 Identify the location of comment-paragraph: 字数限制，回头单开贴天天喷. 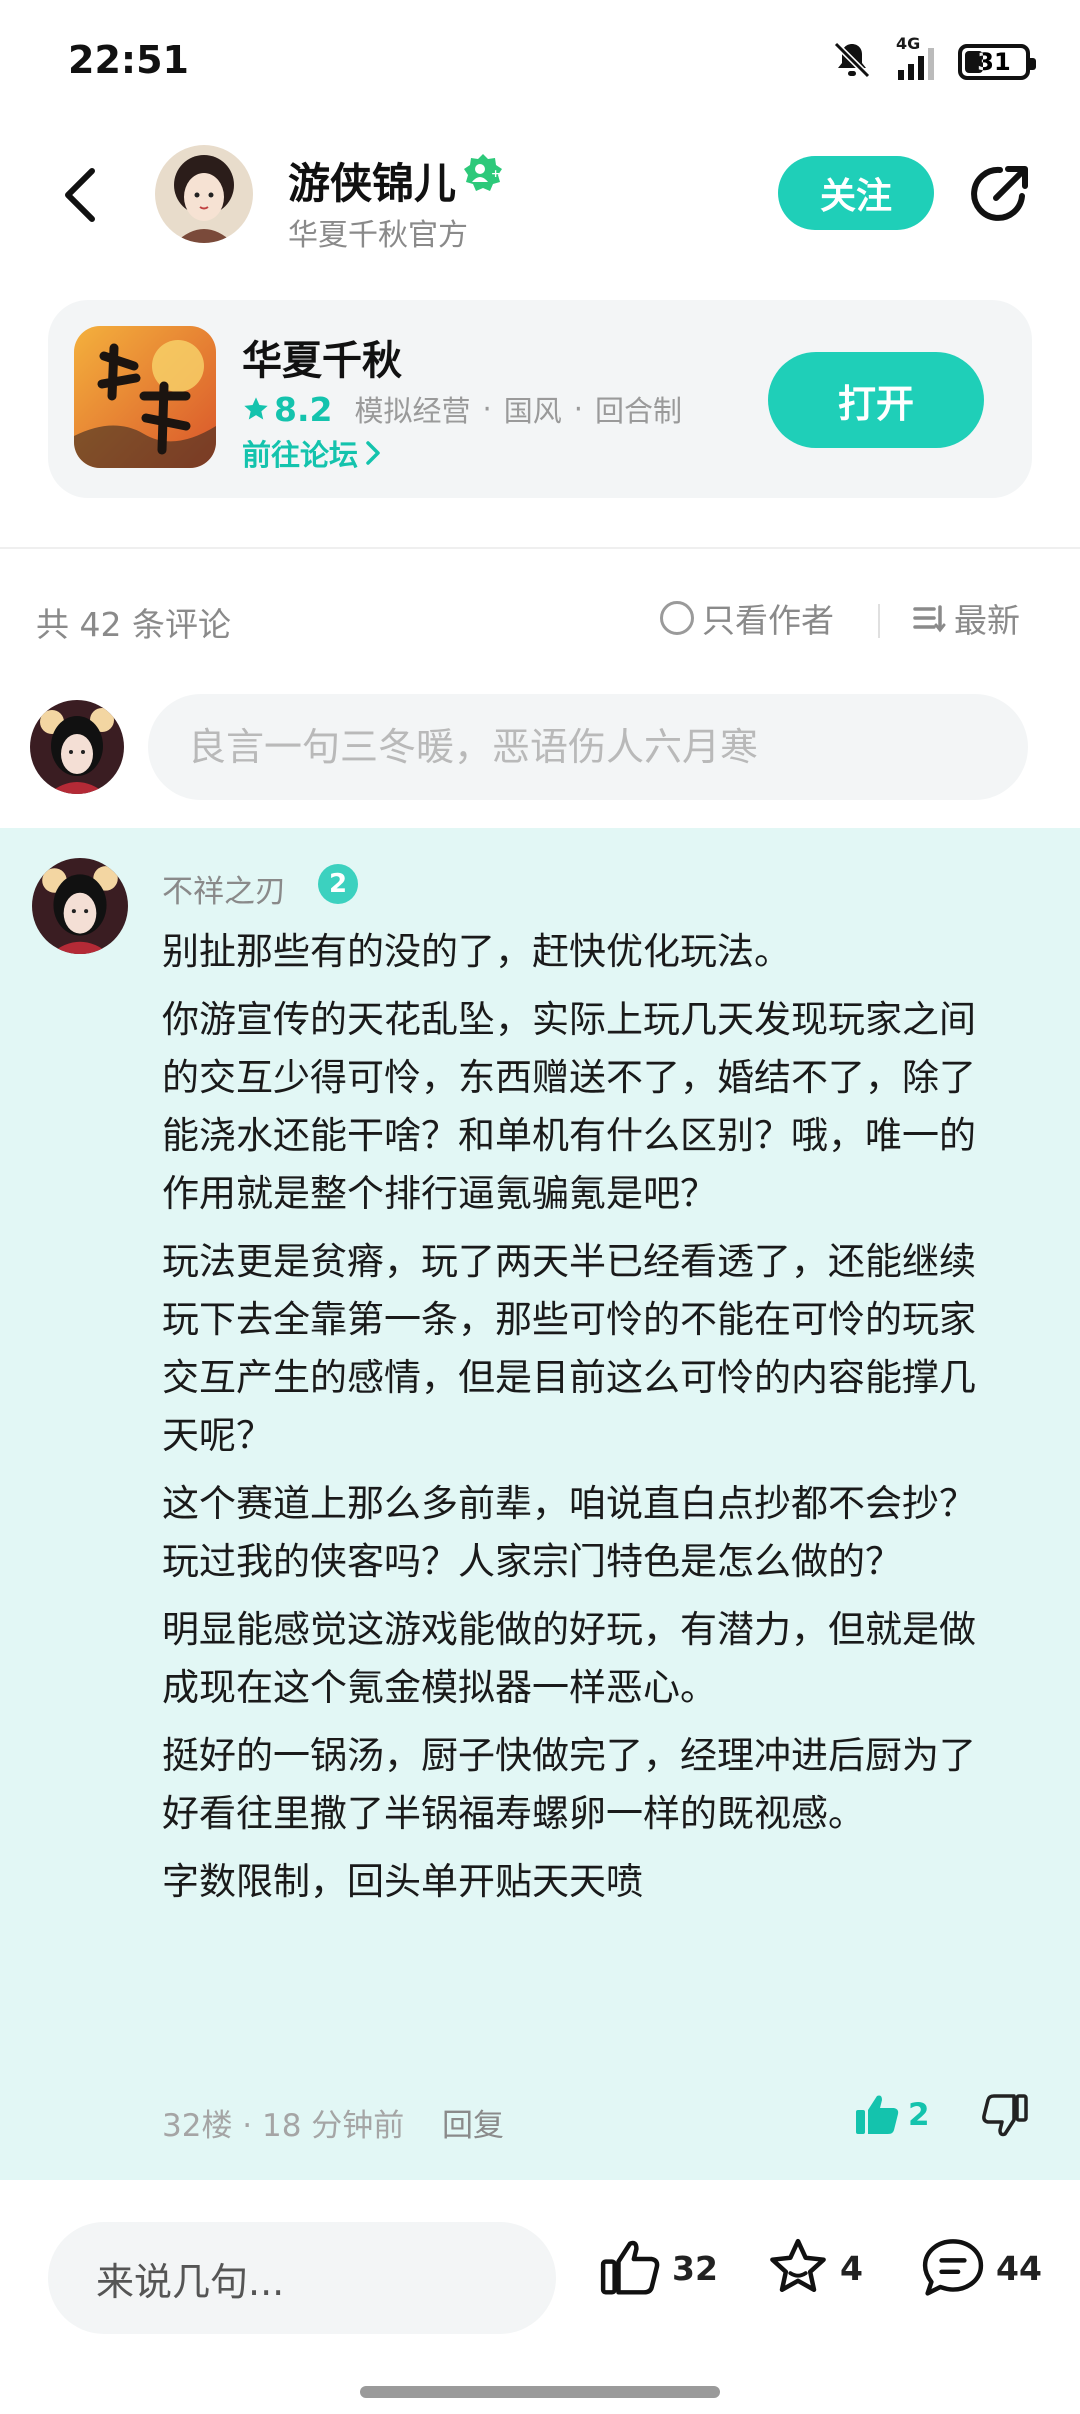
(402, 1881).